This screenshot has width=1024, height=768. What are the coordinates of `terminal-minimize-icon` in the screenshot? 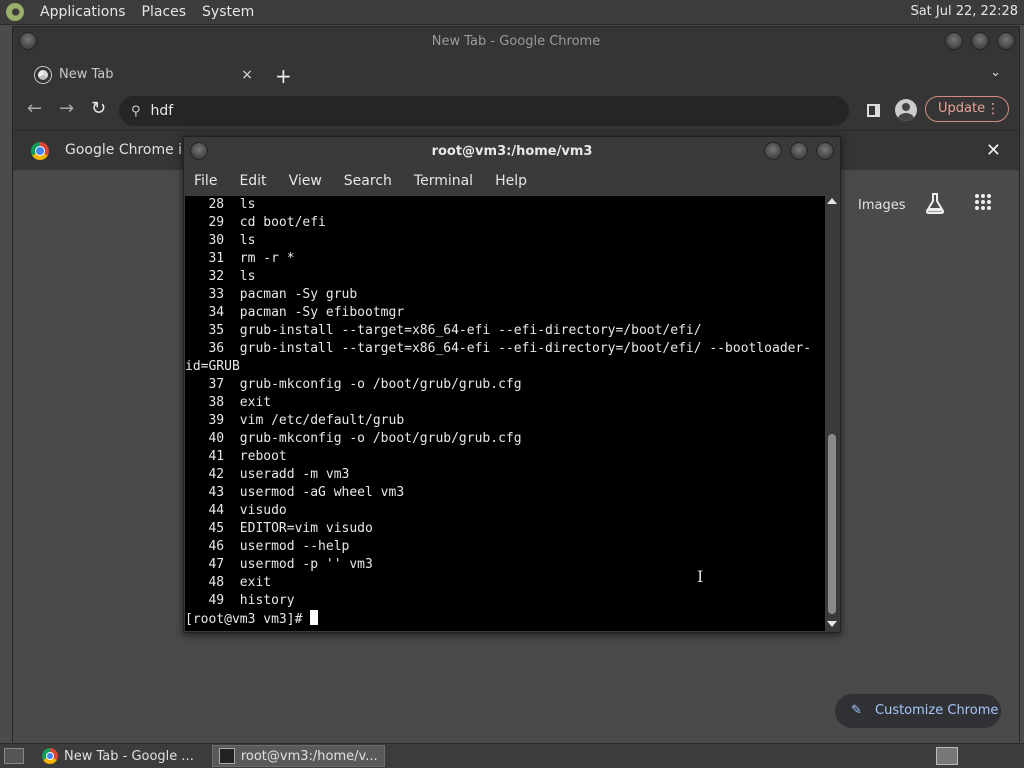 It's located at (773, 151).